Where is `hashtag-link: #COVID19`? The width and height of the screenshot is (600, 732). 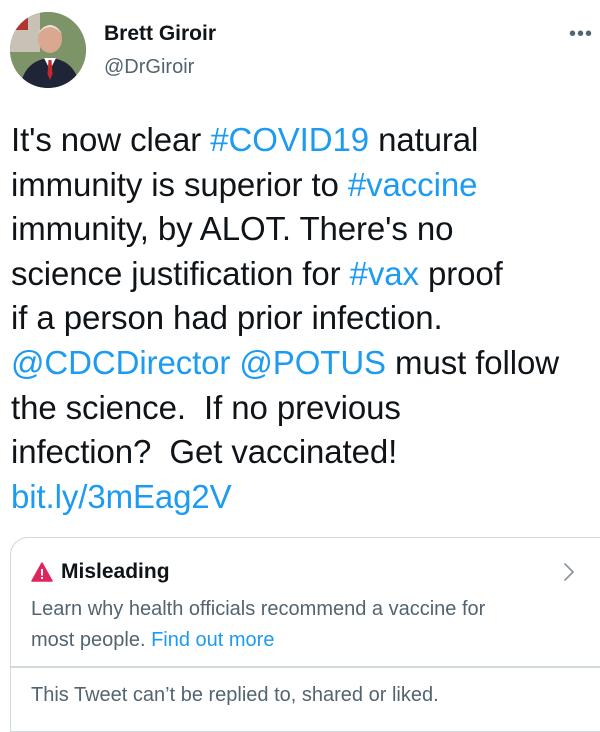 hashtag-link: #COVID19 is located at coordinates (289, 139).